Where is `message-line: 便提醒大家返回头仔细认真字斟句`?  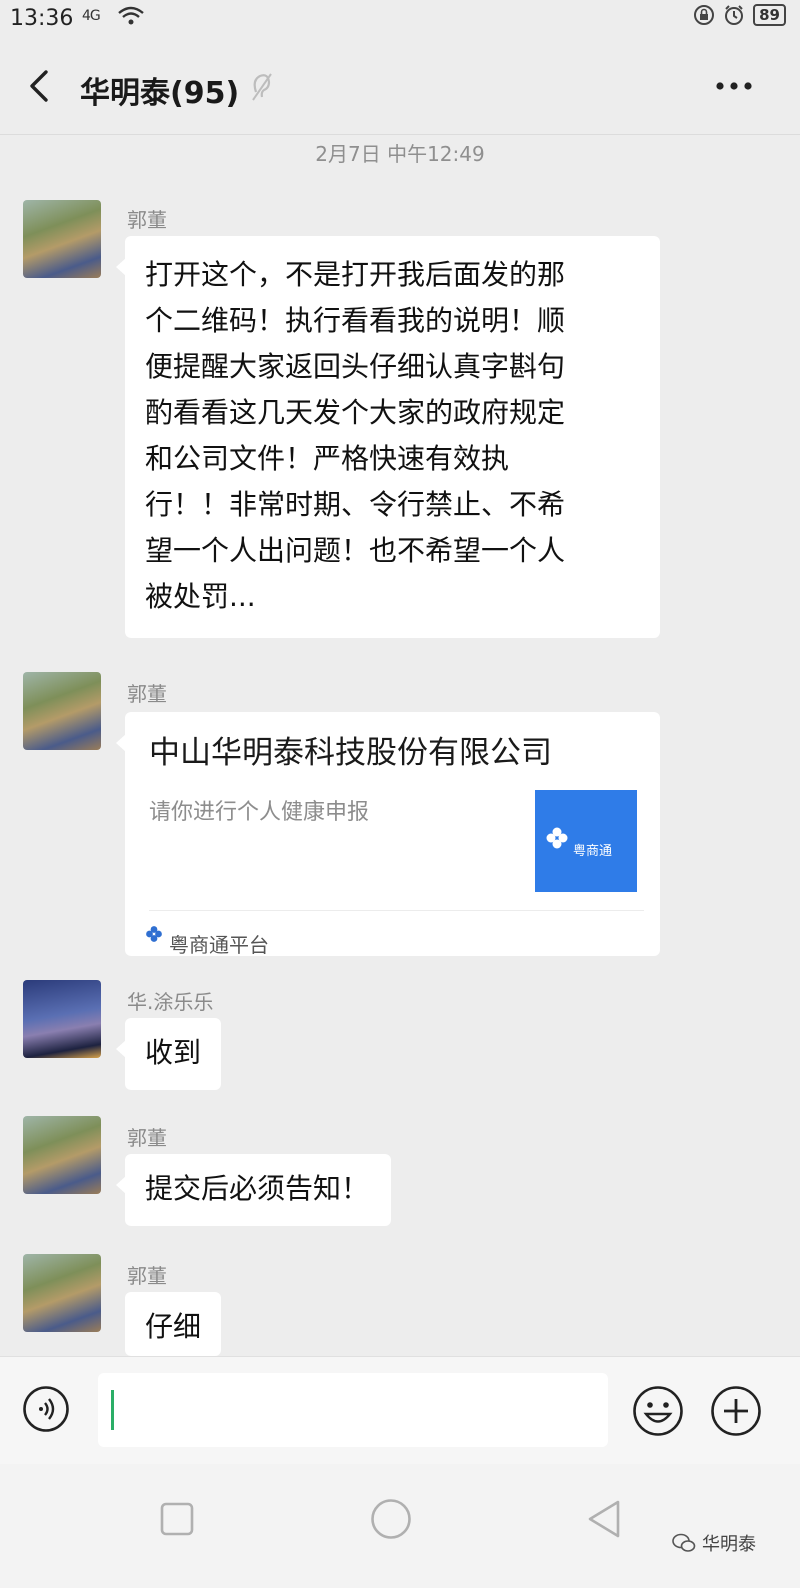
message-line: 便提醒大家返回头仔细认真字斟句 is located at coordinates (355, 366).